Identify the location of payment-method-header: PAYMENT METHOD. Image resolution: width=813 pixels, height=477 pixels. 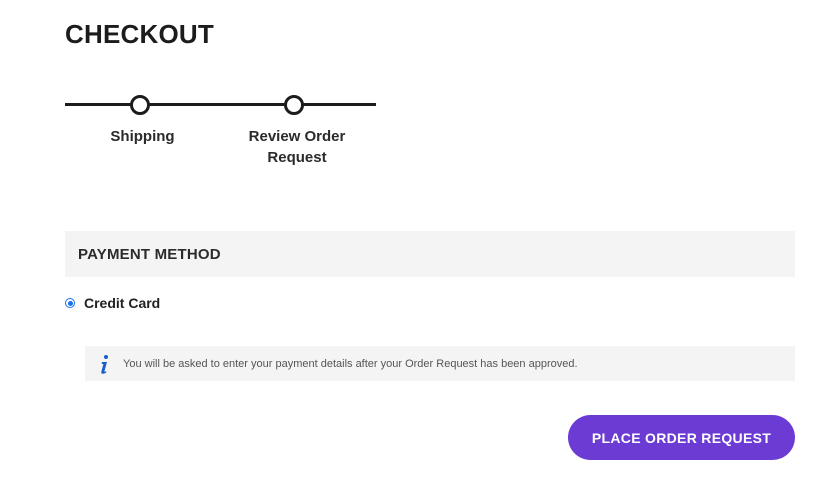
(430, 254).